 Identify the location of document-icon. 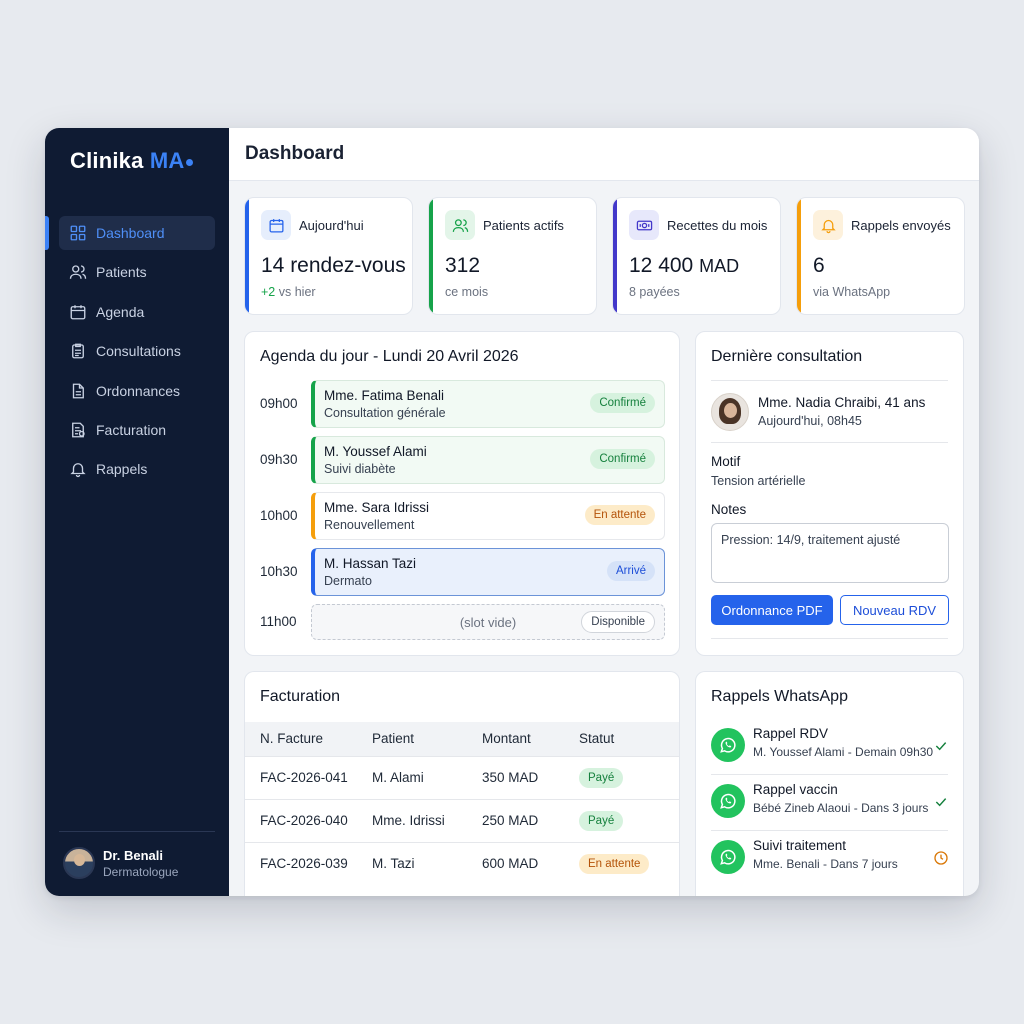
(78, 390).